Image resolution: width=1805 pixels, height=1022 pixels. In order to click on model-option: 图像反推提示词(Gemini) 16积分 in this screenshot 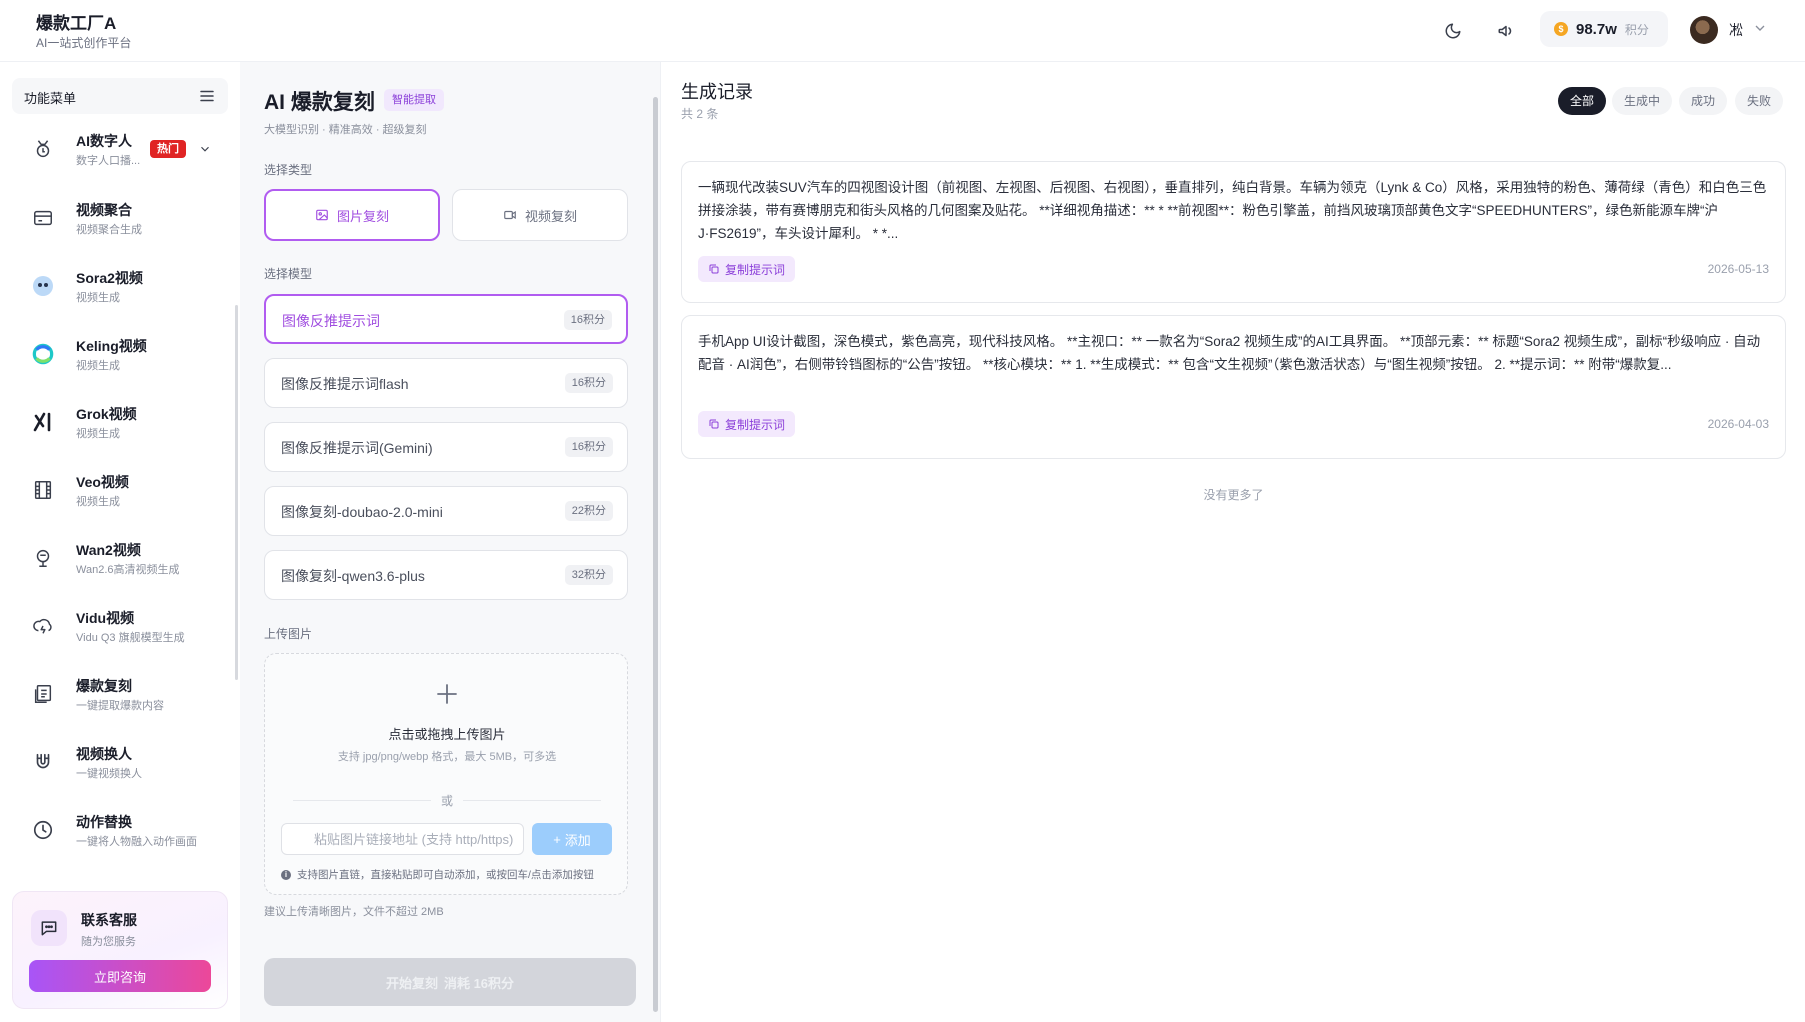, I will do `click(446, 447)`.